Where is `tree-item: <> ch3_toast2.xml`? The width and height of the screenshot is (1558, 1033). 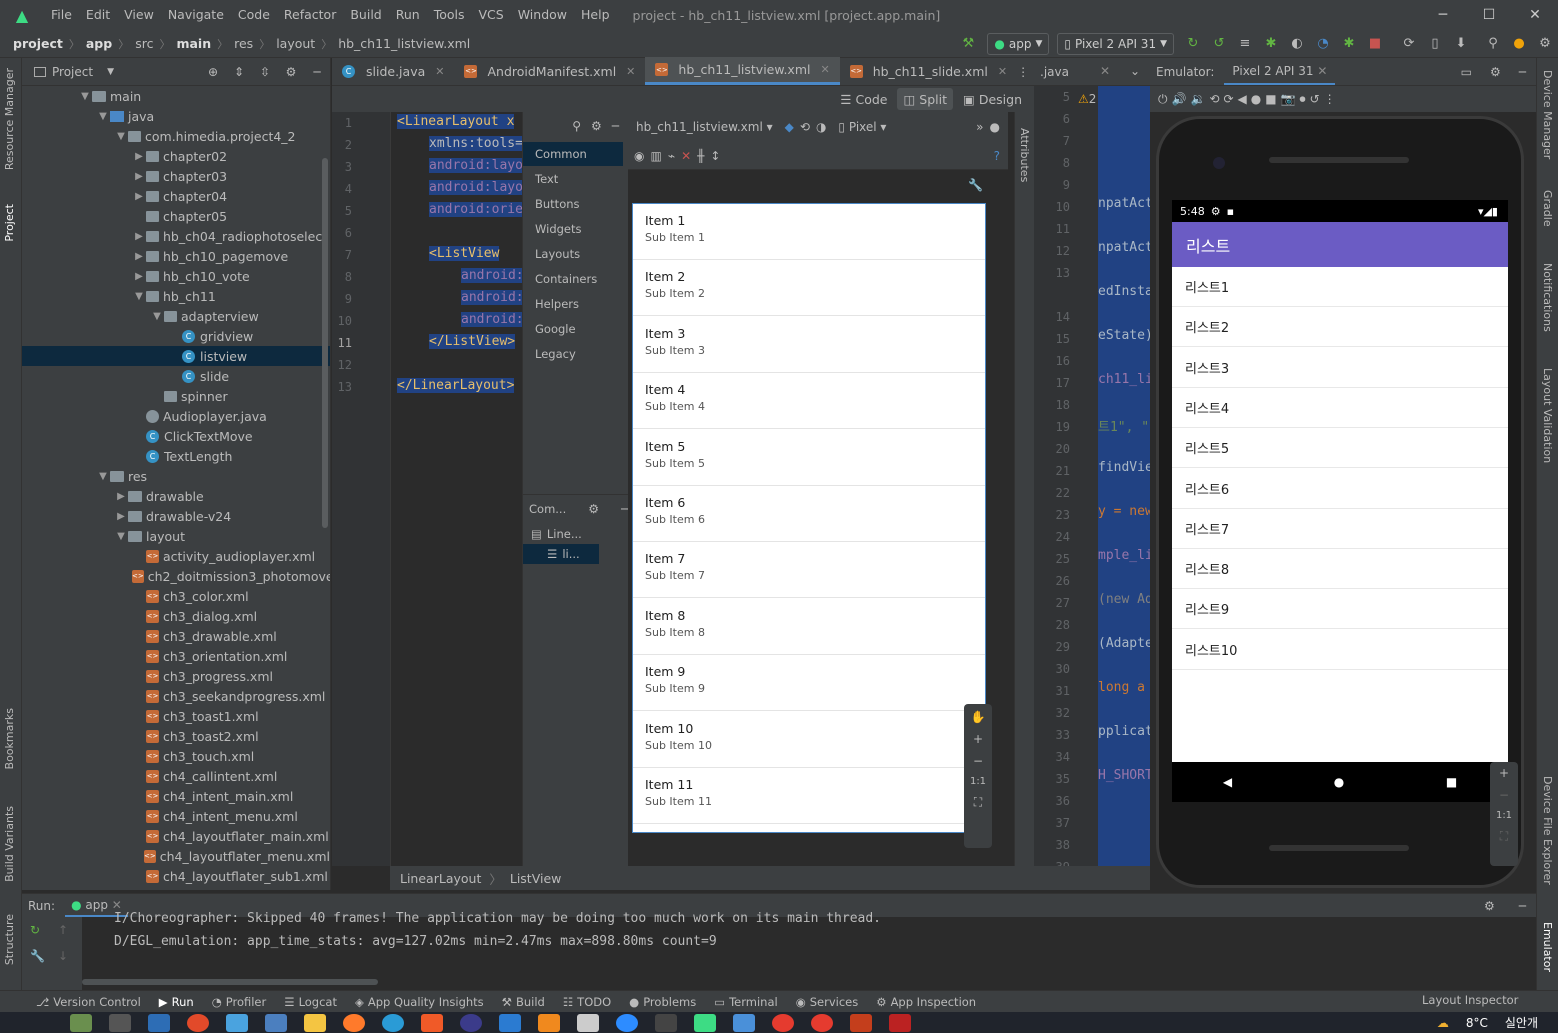 tree-item: <> ch3_toast2.xml is located at coordinates (176, 736).